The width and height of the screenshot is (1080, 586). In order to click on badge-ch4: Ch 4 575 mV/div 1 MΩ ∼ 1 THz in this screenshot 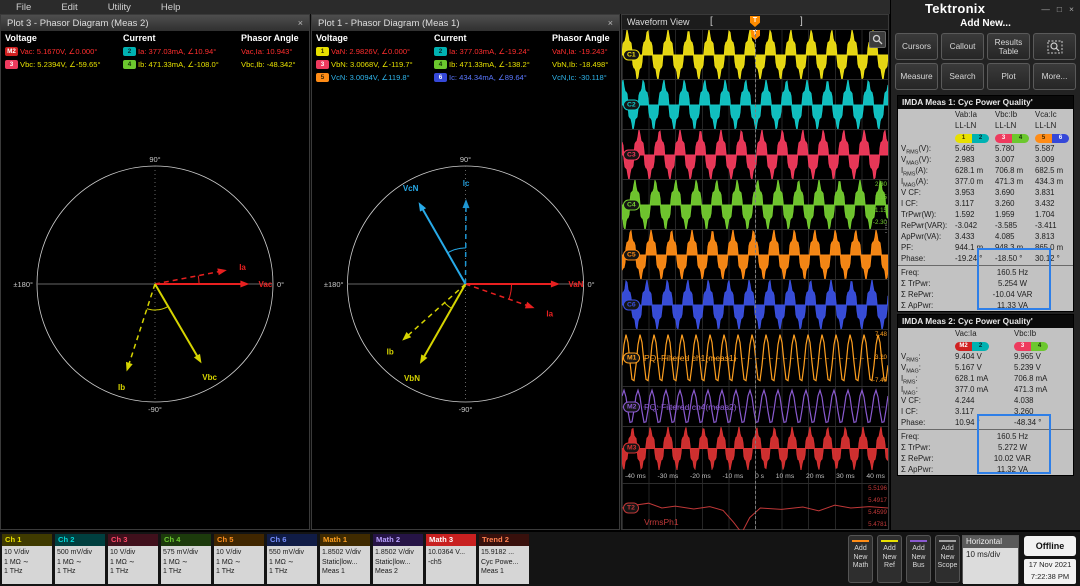, I will do `click(186, 559)`.